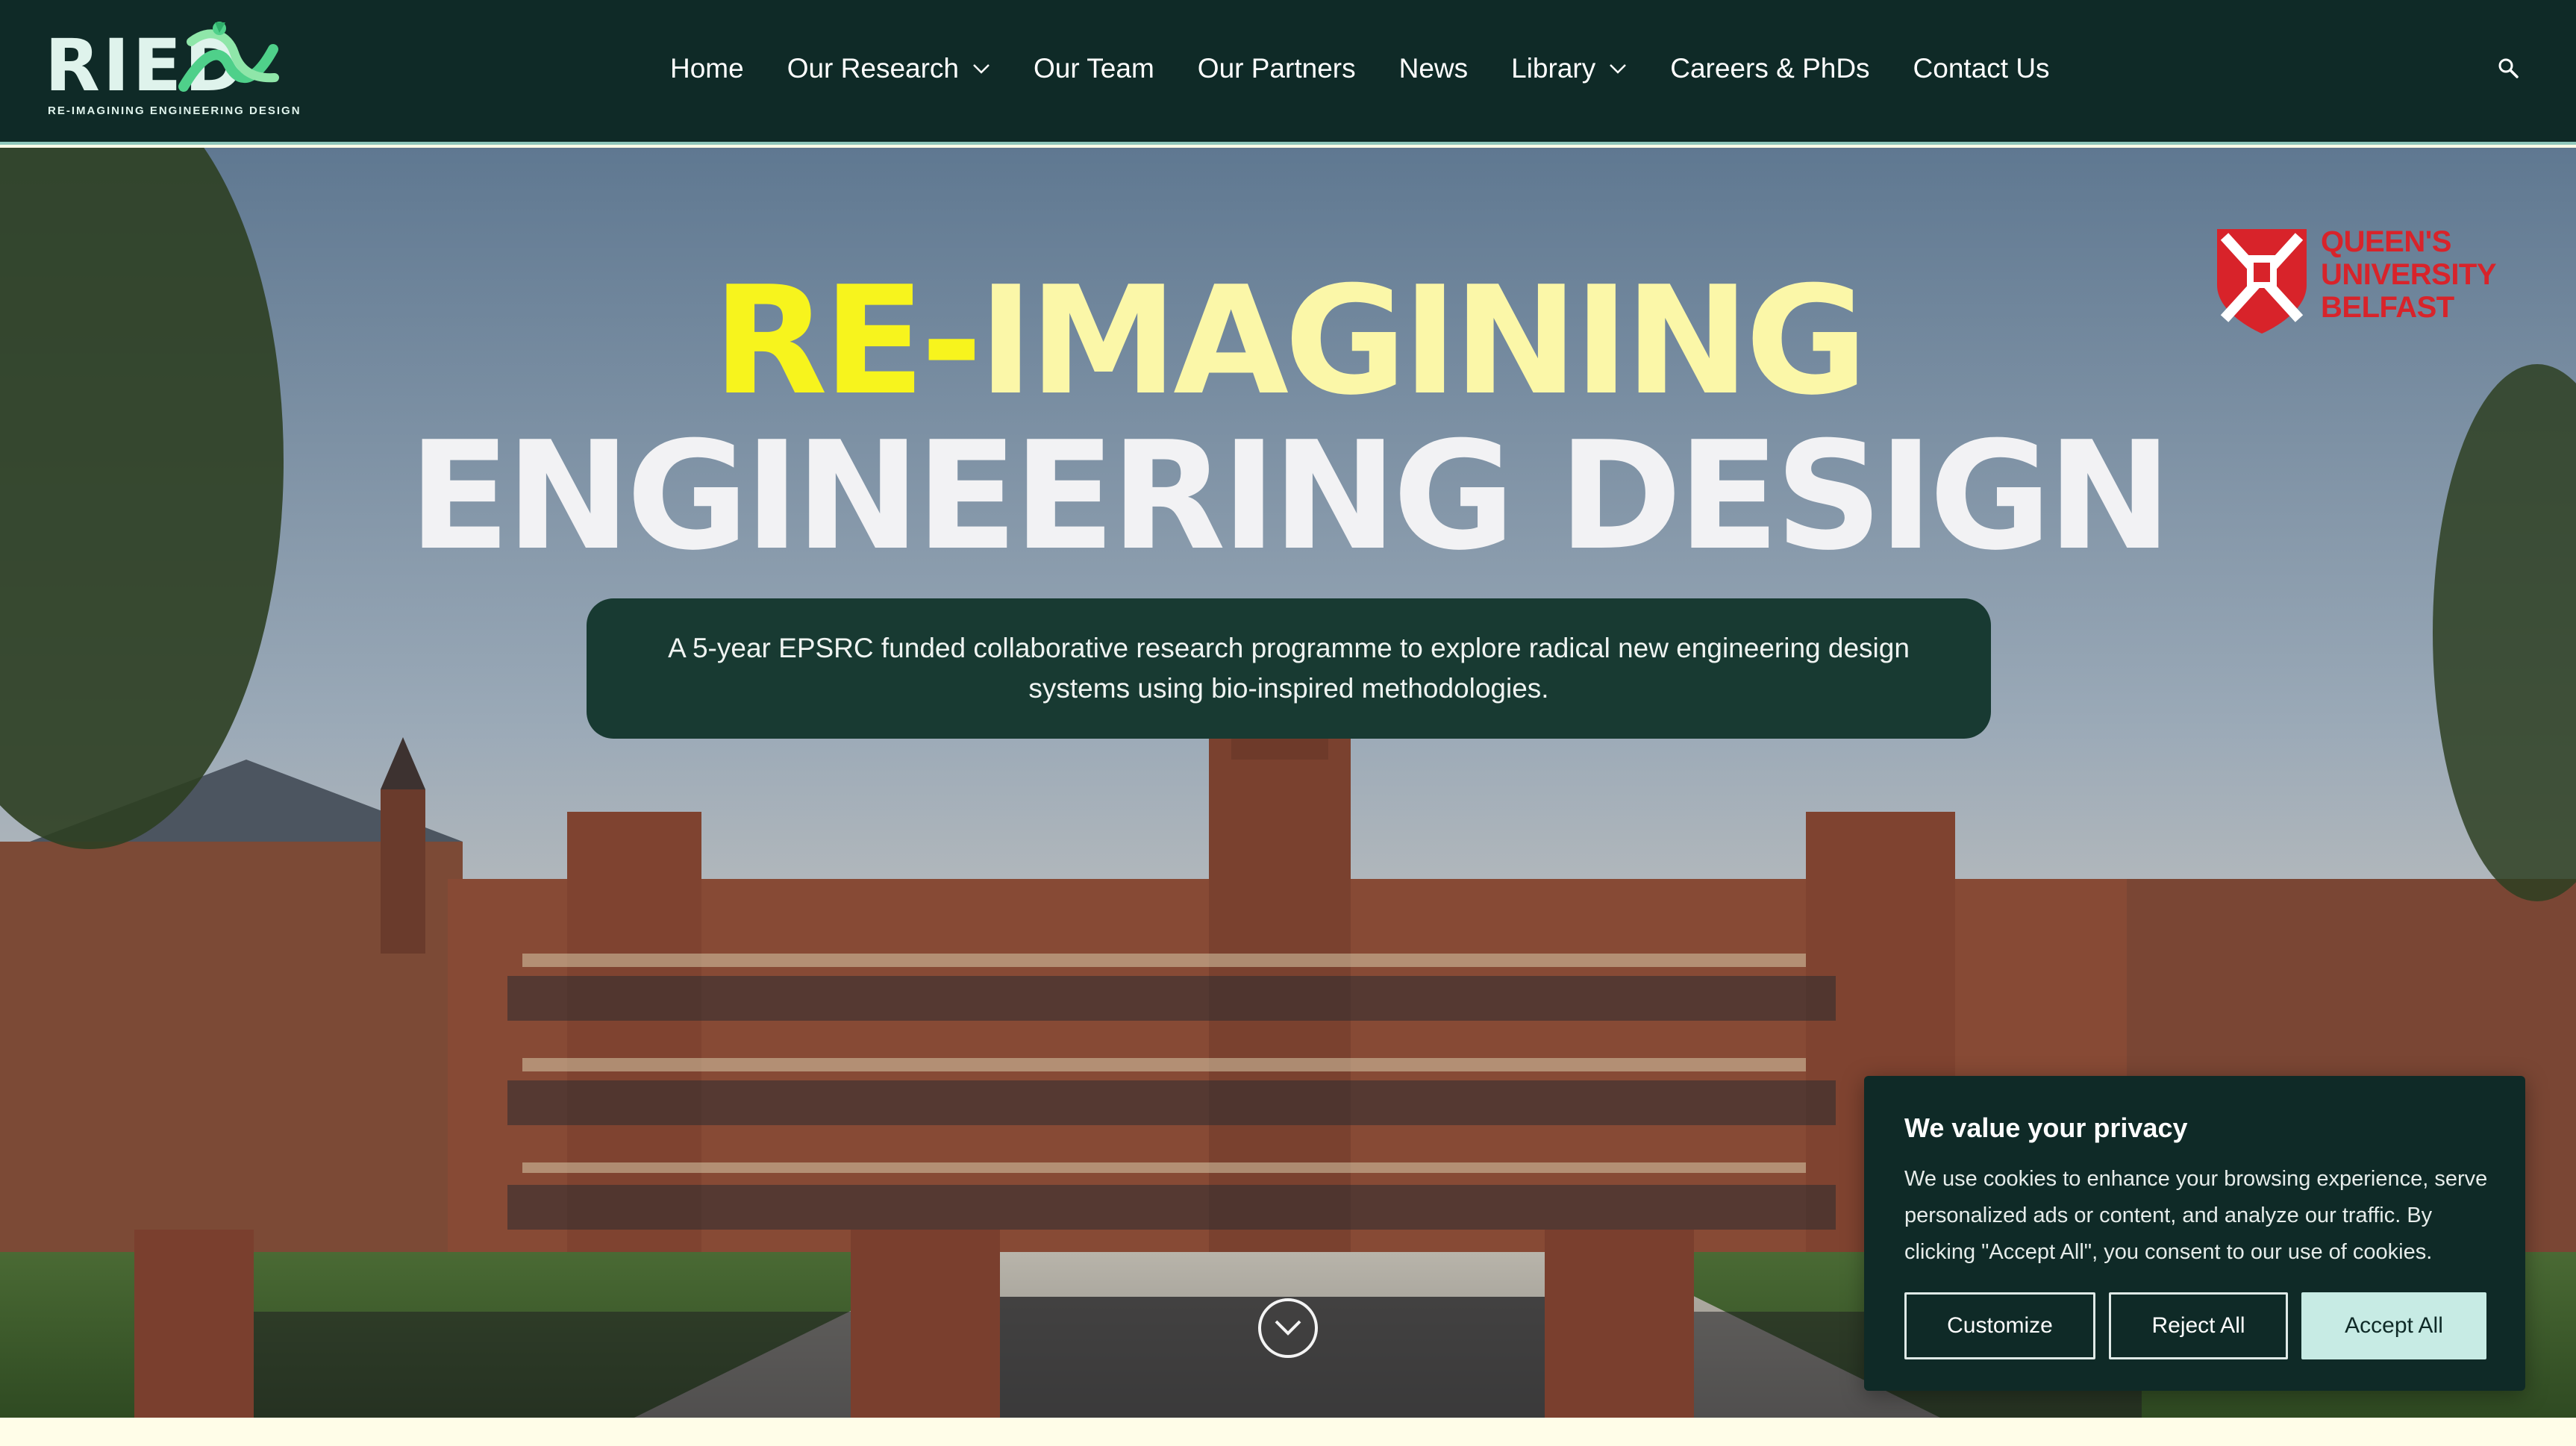  I want to click on nav-label: Our Team, so click(1094, 68).